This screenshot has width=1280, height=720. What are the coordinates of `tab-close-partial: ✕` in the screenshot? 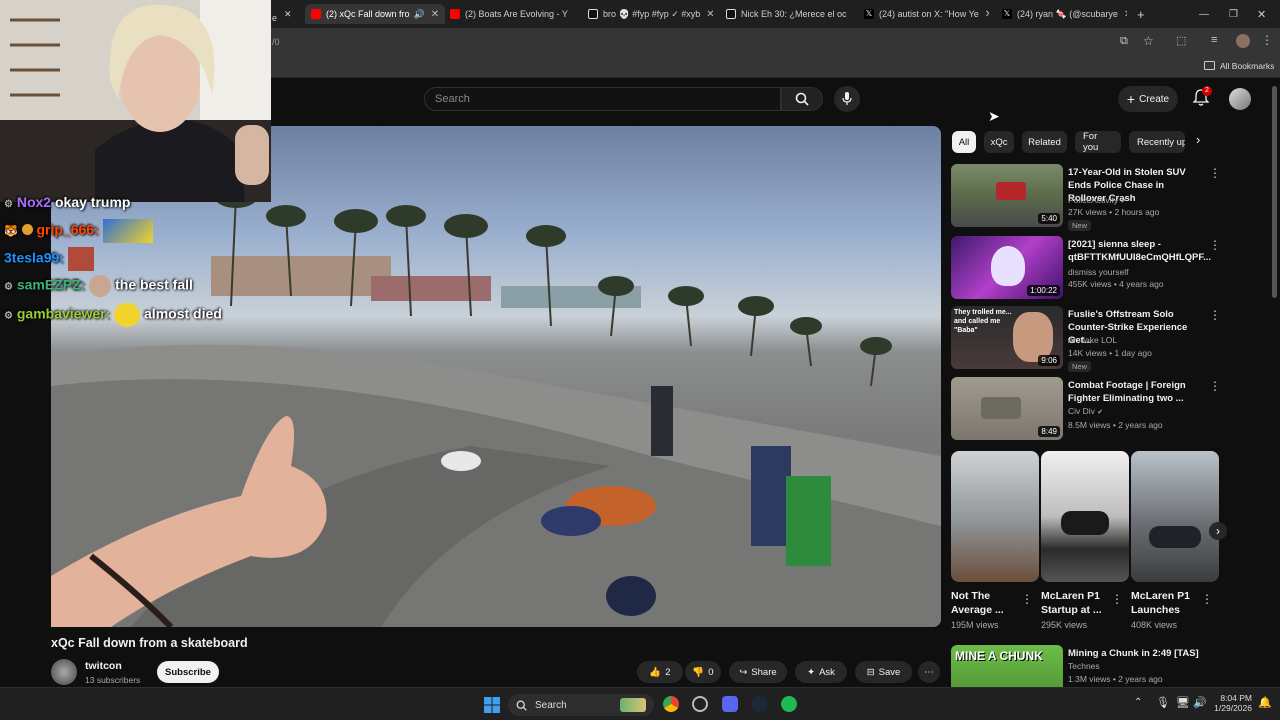 It's located at (288, 14).